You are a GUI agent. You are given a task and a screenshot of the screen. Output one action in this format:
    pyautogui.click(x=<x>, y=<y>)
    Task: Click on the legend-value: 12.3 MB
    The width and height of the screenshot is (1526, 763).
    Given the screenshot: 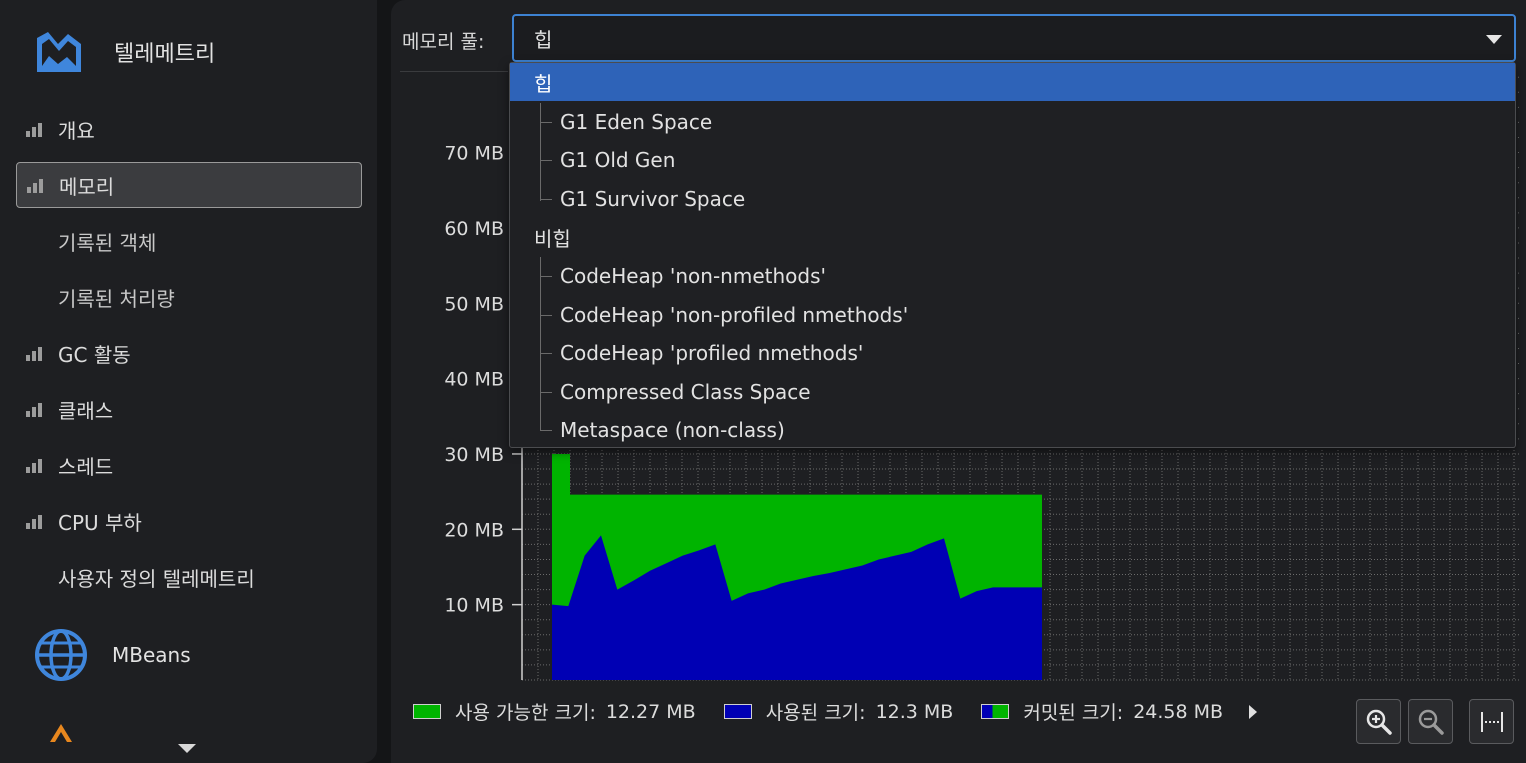 What is the action you would take?
    pyautogui.click(x=914, y=711)
    